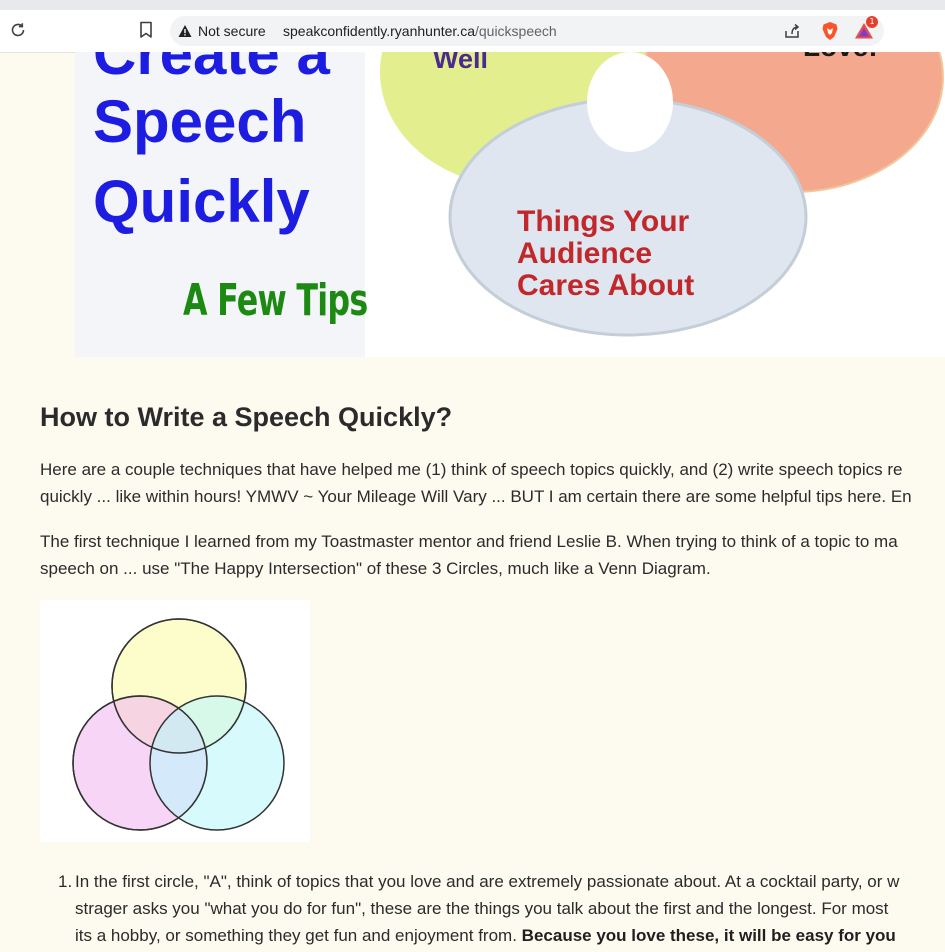 The height and width of the screenshot is (952, 945). I want to click on venn-diagram-image, so click(175, 721).